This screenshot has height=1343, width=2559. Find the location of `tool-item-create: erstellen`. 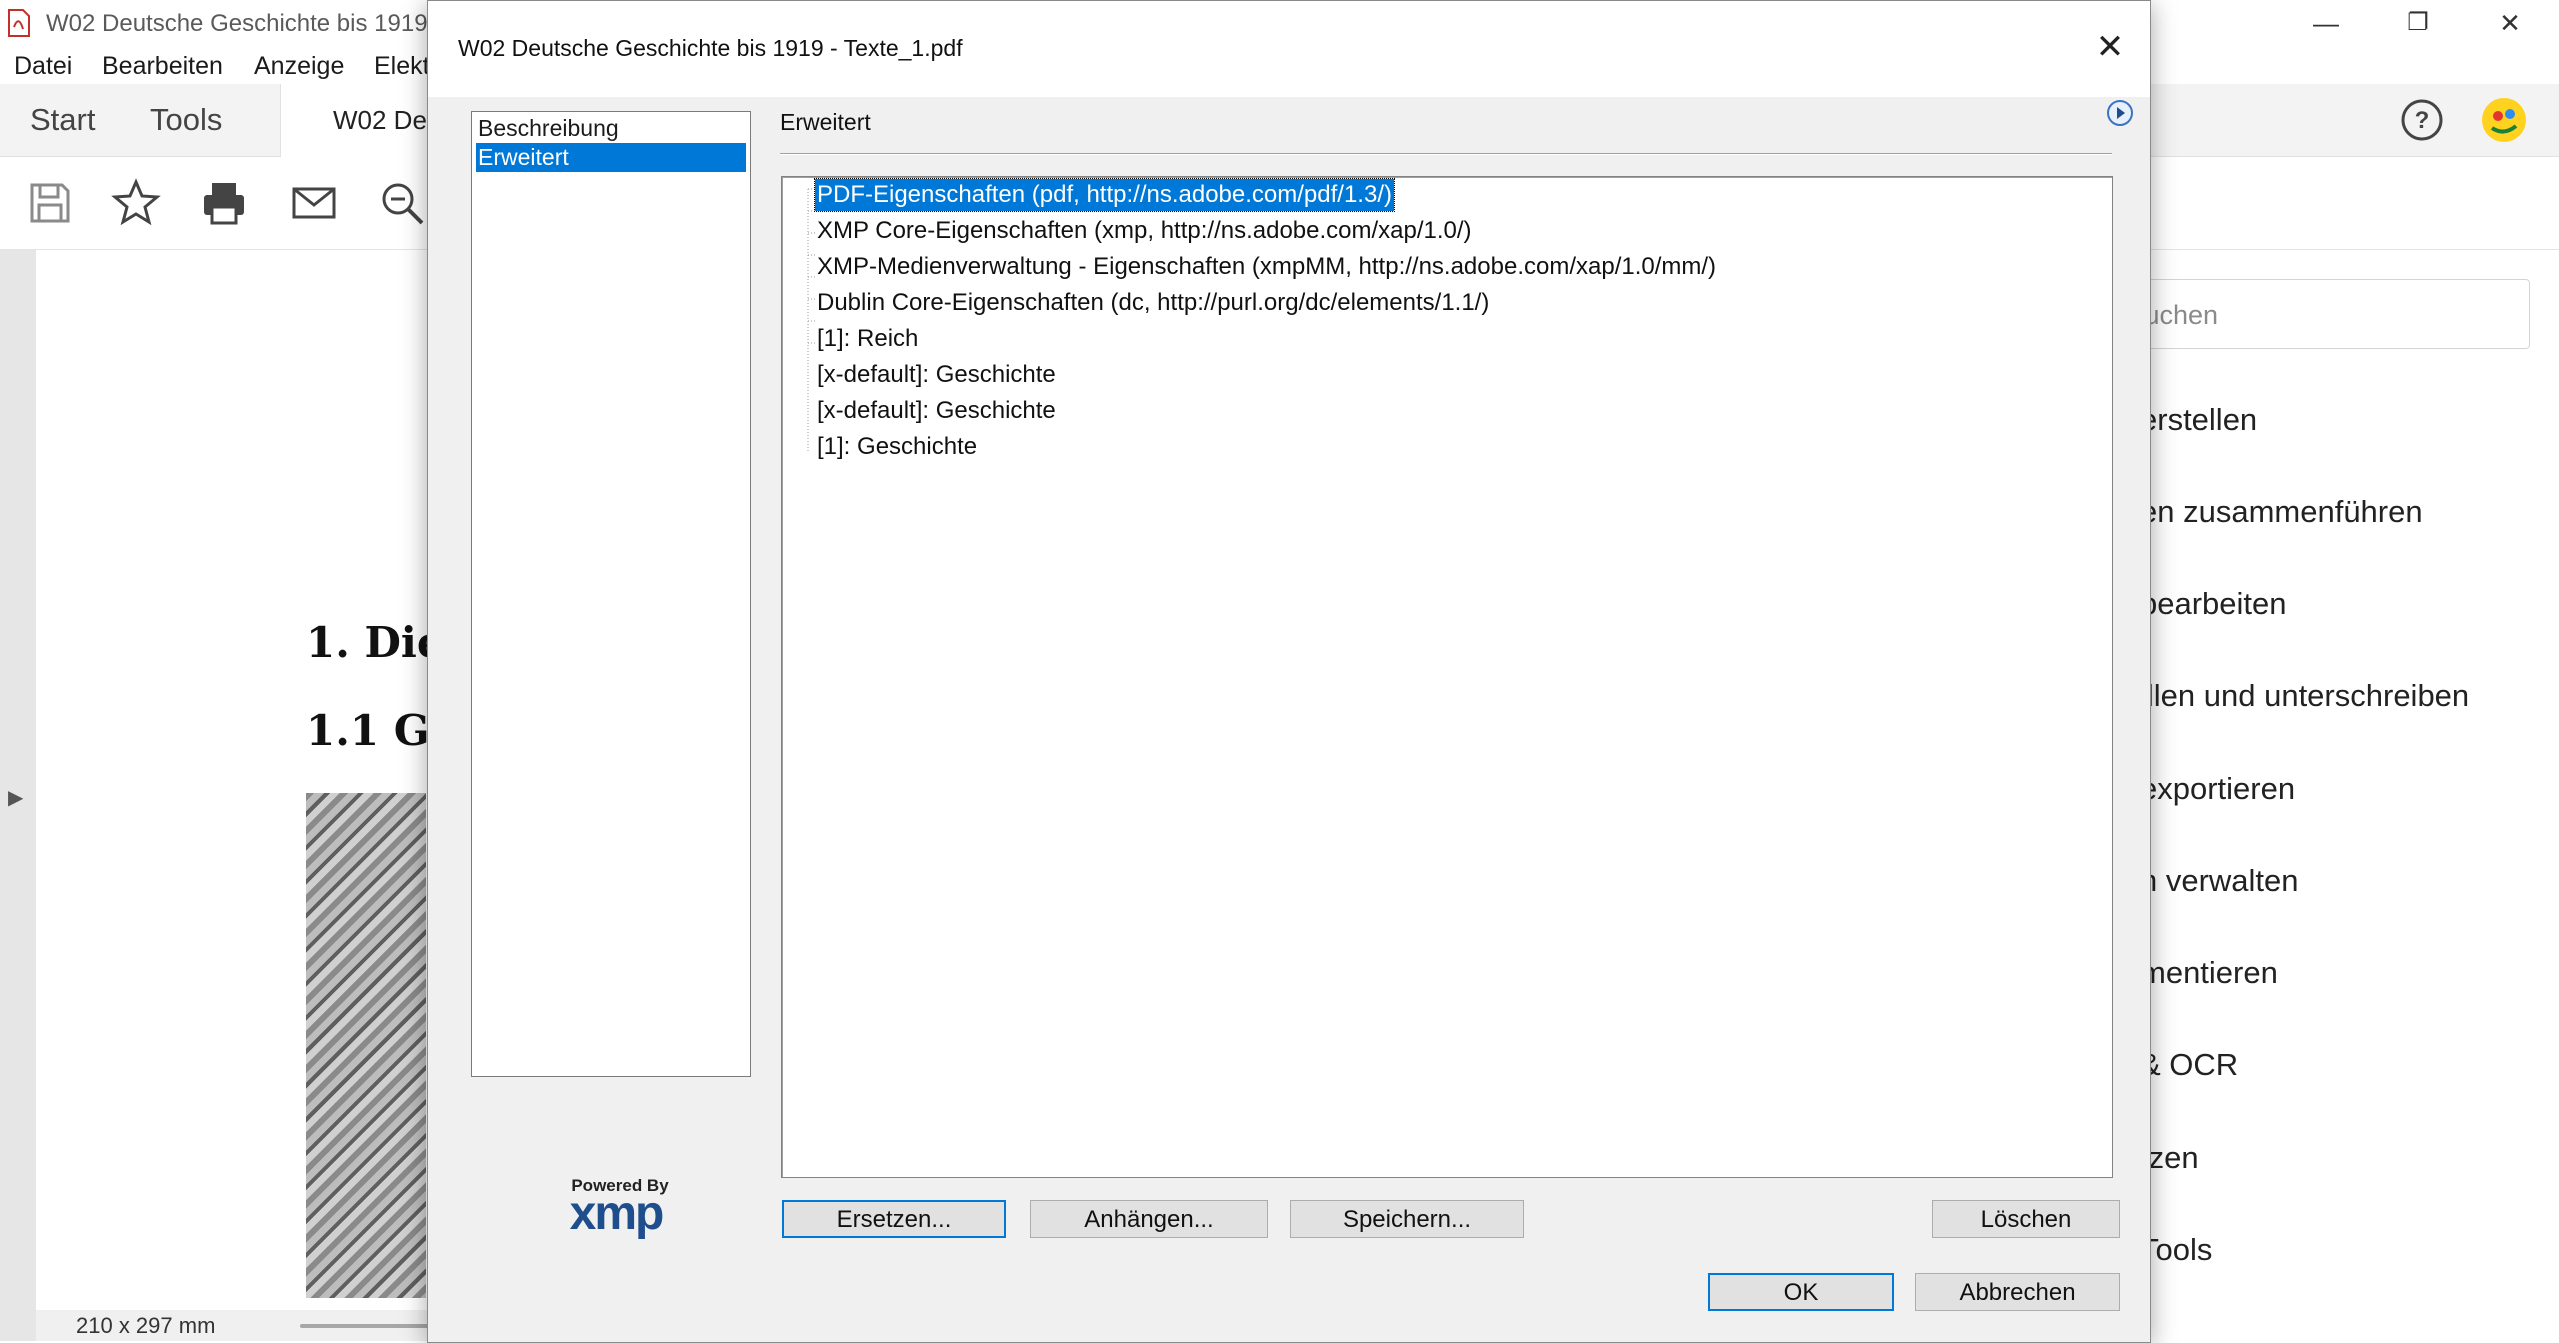

tool-item-create: erstellen is located at coordinates (2198, 420).